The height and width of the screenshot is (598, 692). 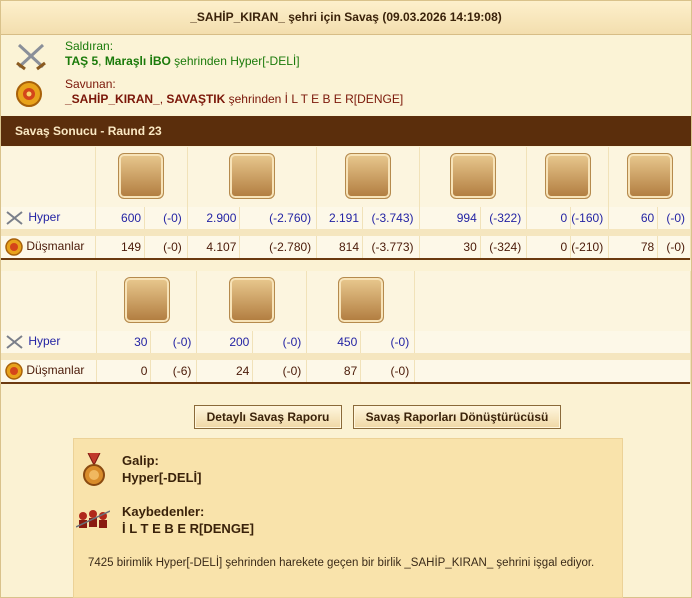 I want to click on unit-count: 4.107, so click(x=214, y=247).